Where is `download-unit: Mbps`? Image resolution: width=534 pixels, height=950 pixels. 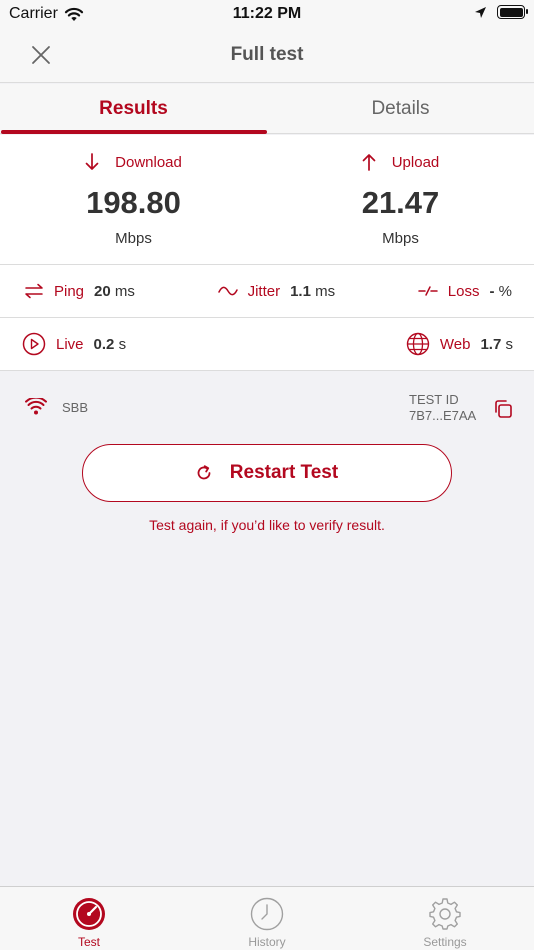 download-unit: Mbps is located at coordinates (133, 238).